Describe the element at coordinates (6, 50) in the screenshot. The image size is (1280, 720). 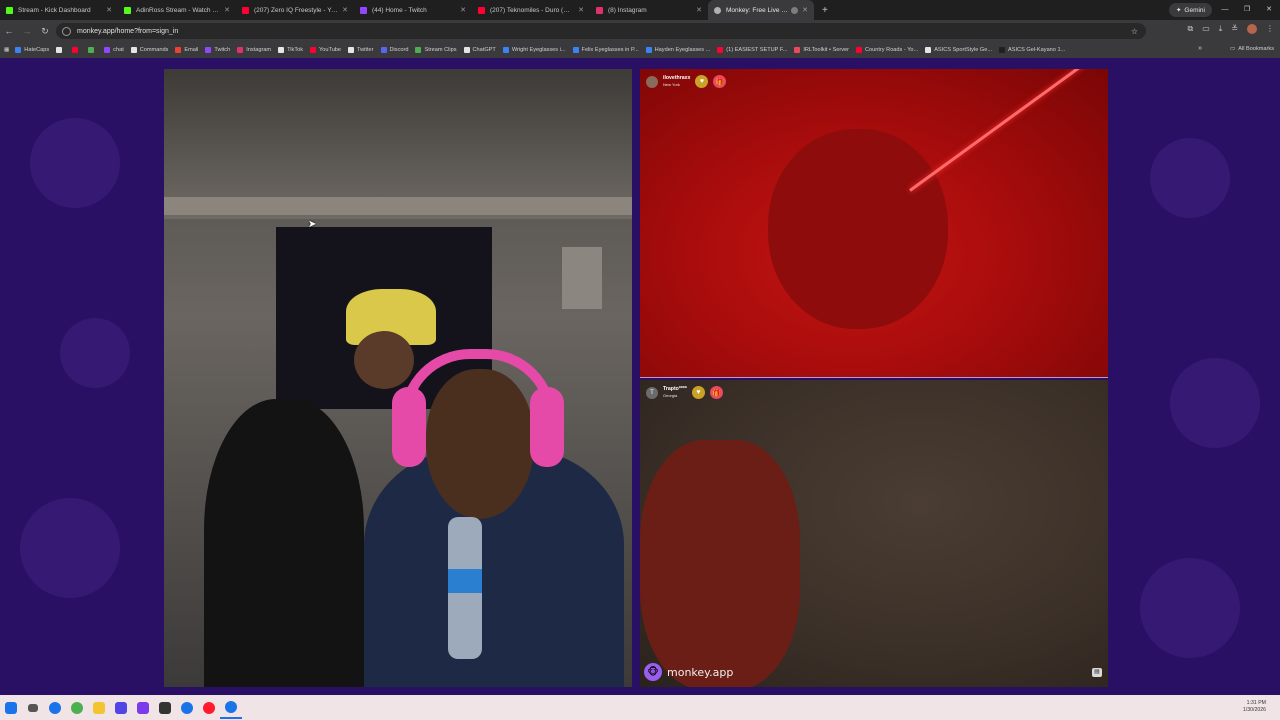
I see `apps-grid-icon: ▦` at that location.